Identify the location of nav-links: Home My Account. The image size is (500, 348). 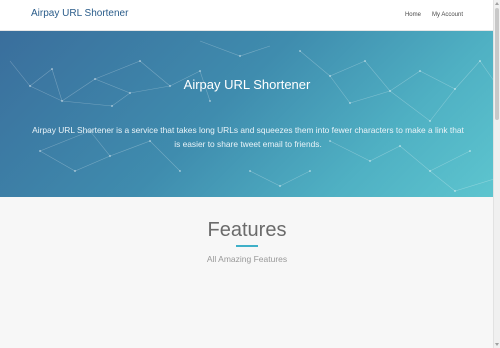
(434, 15).